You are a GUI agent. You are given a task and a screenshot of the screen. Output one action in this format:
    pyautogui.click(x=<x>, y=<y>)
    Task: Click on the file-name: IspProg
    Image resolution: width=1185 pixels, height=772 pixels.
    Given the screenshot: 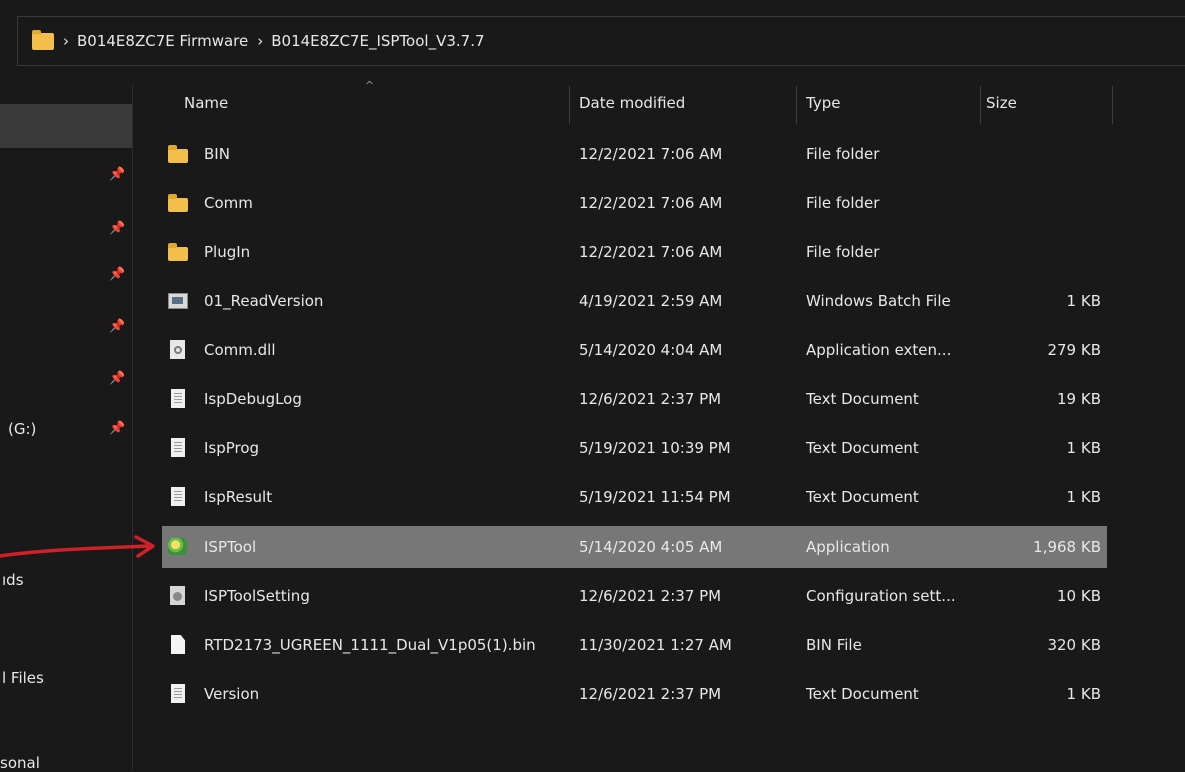 What is the action you would take?
    pyautogui.click(x=232, y=448)
    